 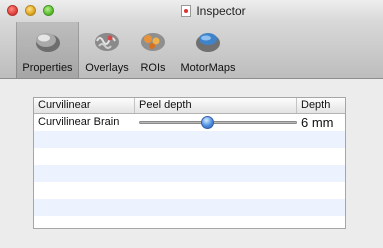 I want to click on tab-rois: ROIs, so click(x=153, y=50).